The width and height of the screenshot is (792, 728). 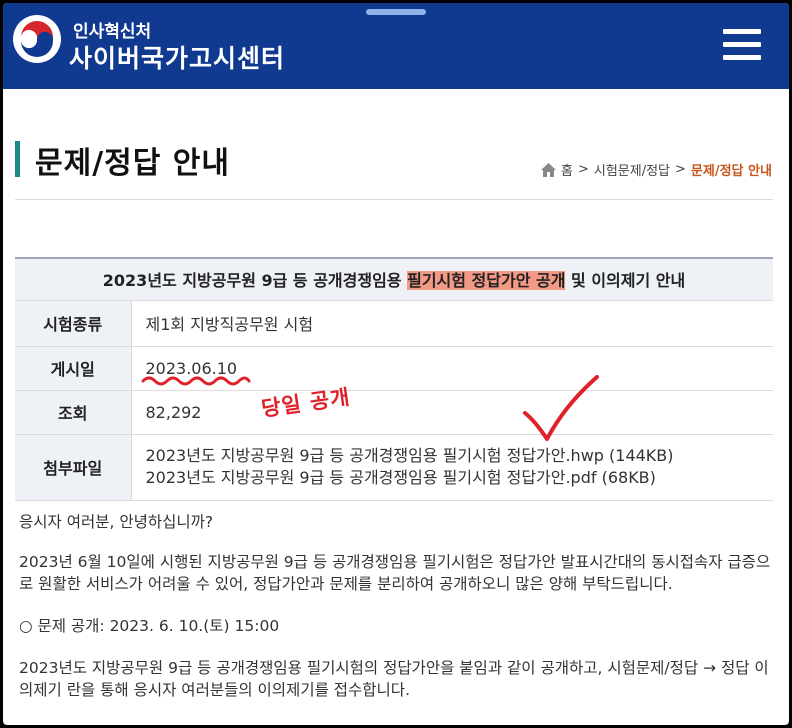 What do you see at coordinates (632, 169) in the screenshot?
I see `breadcrumb-level1: 시험문제/정답` at bounding box center [632, 169].